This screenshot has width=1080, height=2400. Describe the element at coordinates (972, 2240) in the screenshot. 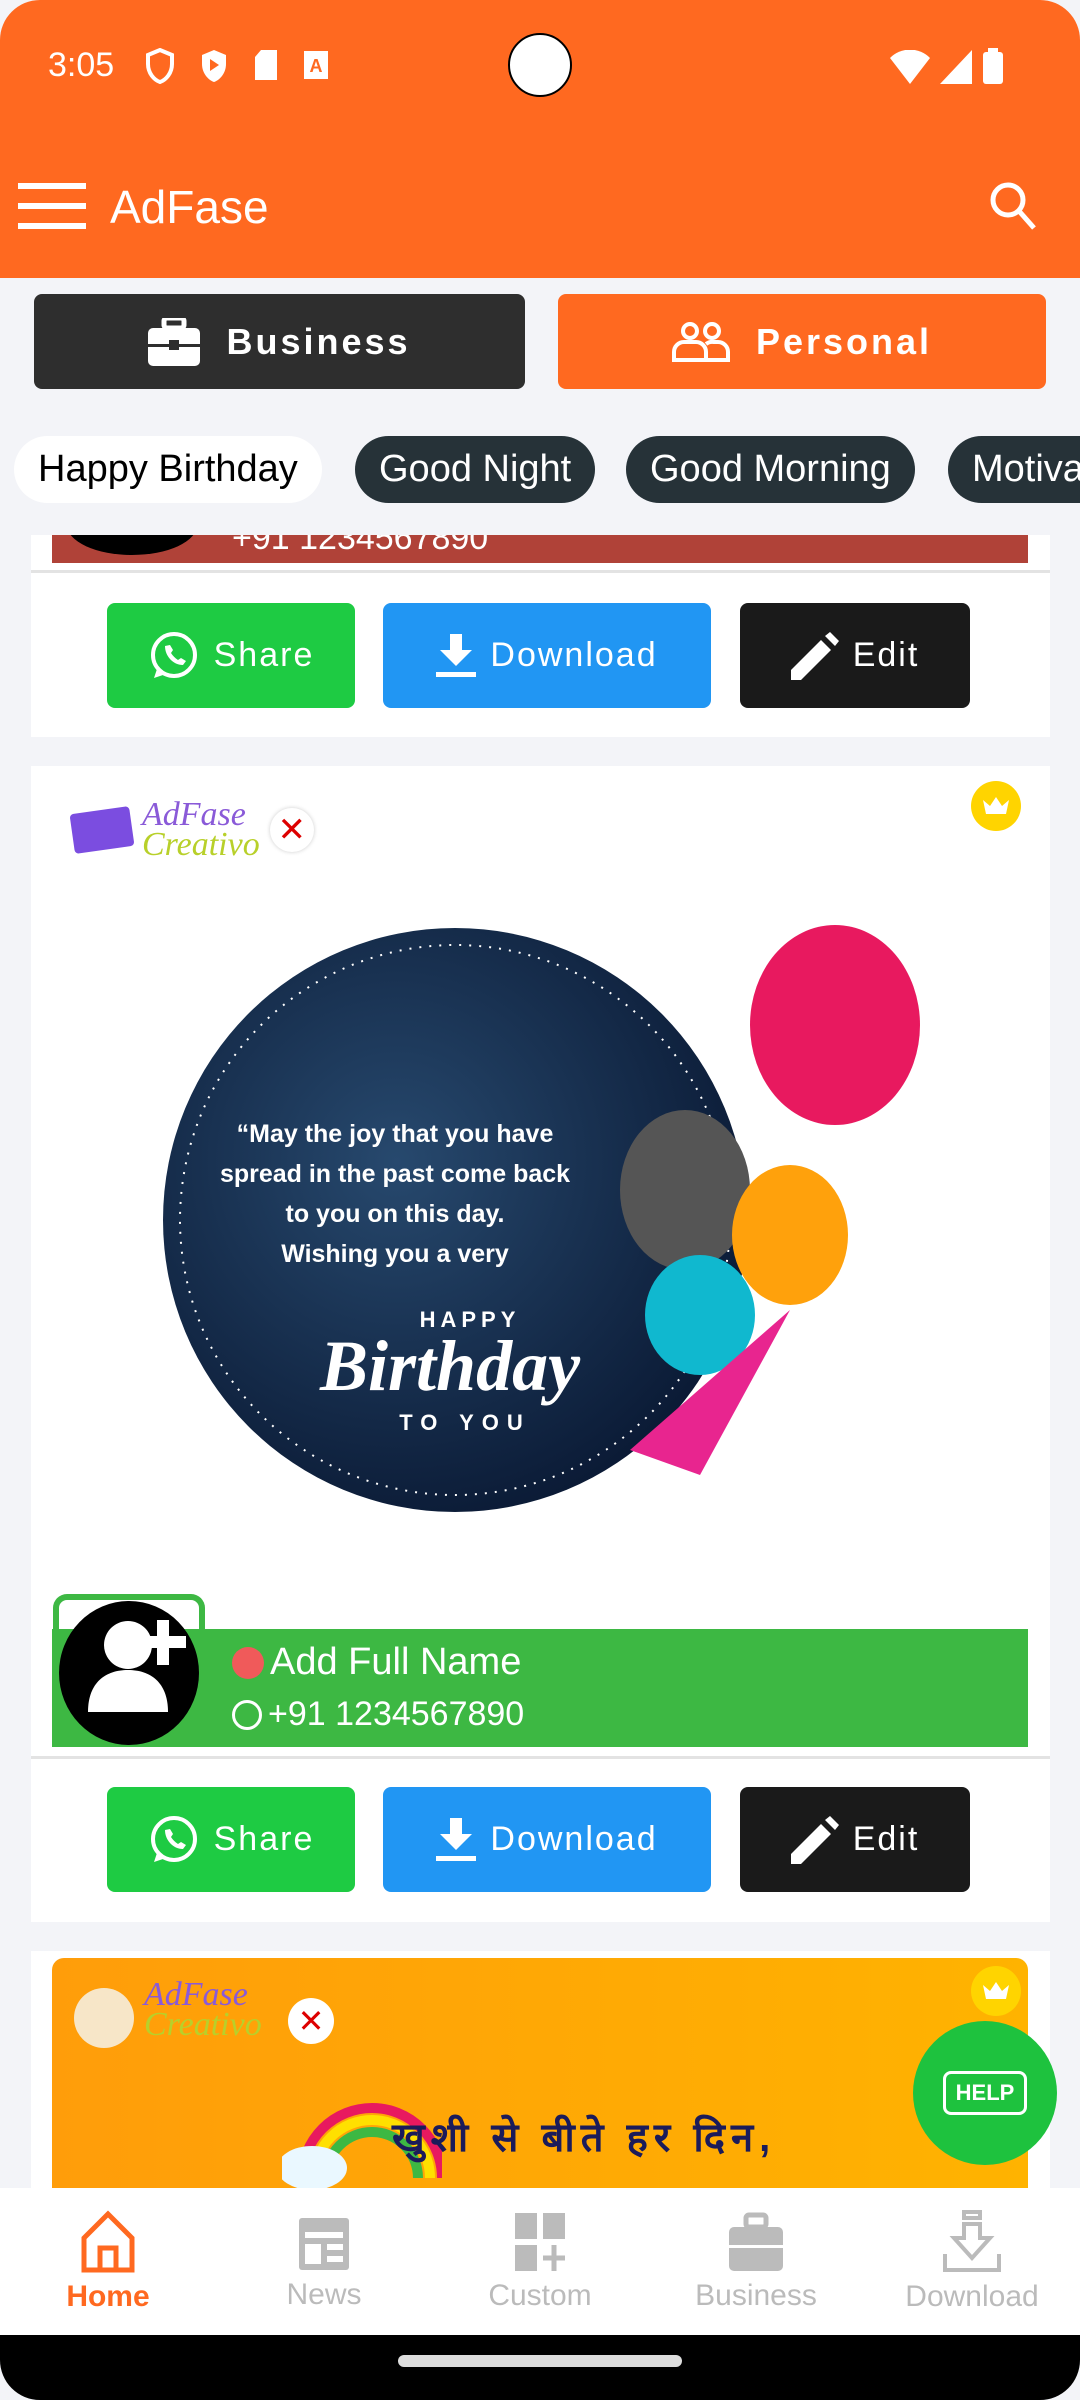

I see `download-tray-icon` at that location.